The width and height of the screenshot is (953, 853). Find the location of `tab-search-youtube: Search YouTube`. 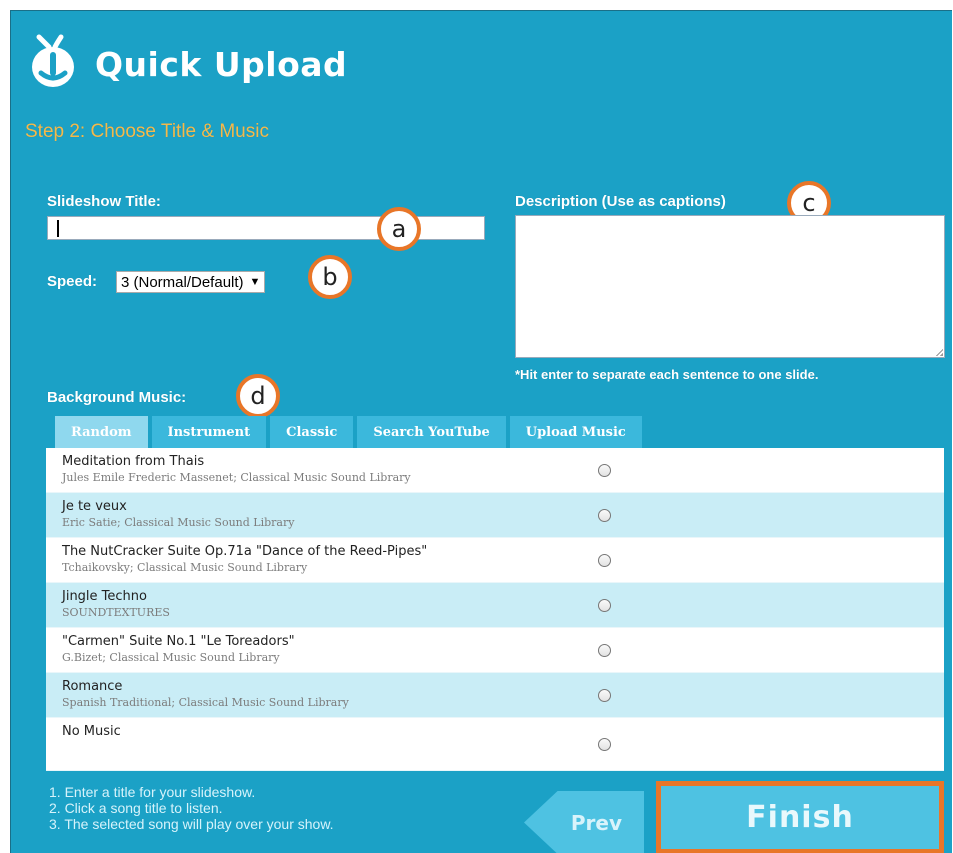

tab-search-youtube: Search YouTube is located at coordinates (431, 432).